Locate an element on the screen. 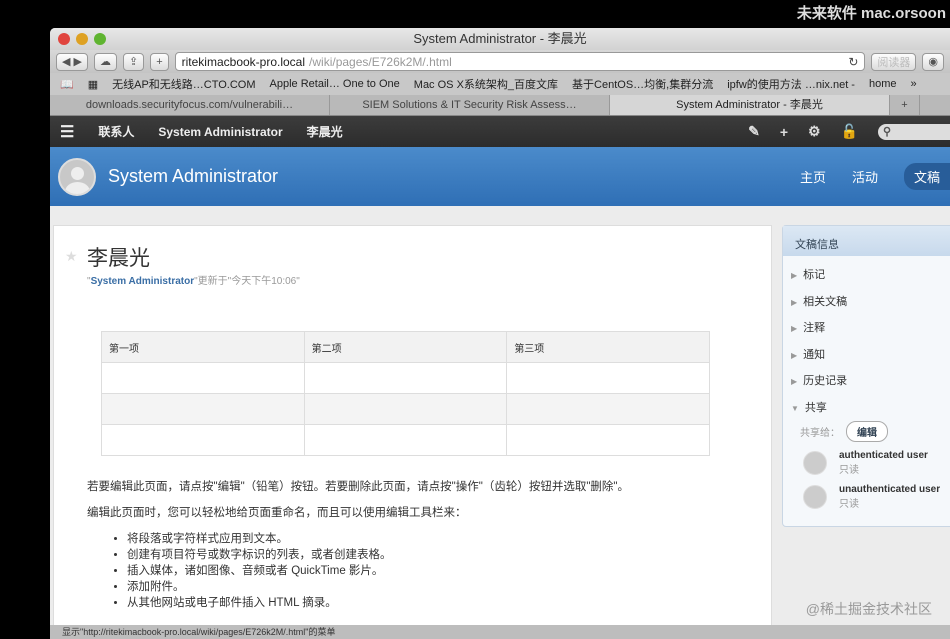 The image size is (950, 639). back-forward-button: ◀ ▶ is located at coordinates (72, 61).